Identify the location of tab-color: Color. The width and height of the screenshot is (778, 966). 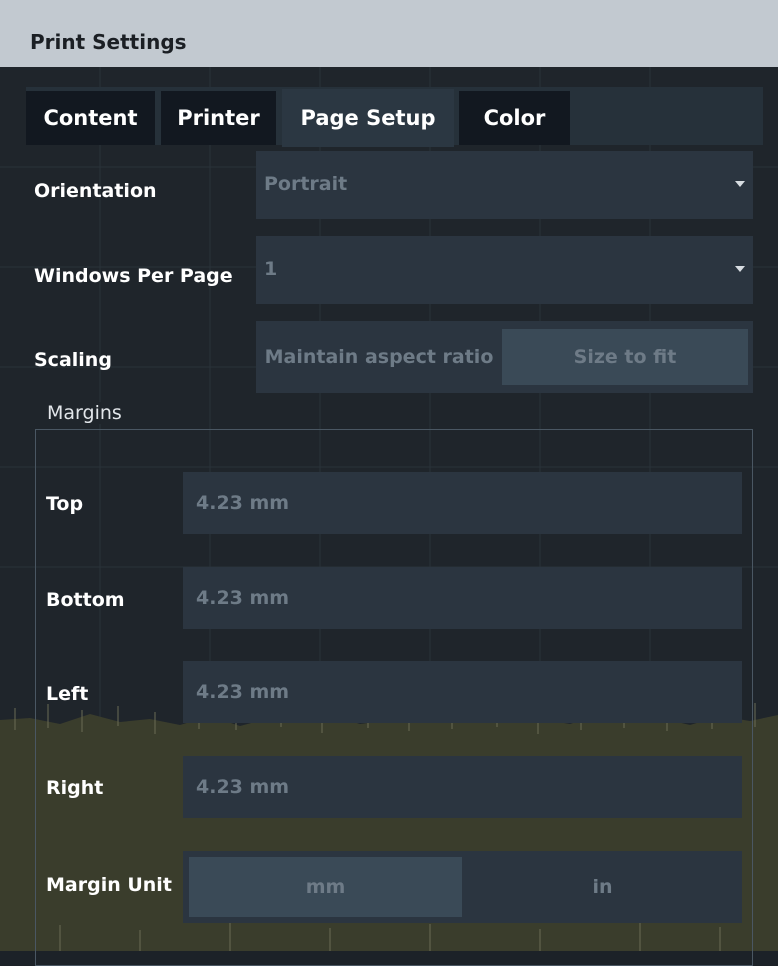
(514, 118).